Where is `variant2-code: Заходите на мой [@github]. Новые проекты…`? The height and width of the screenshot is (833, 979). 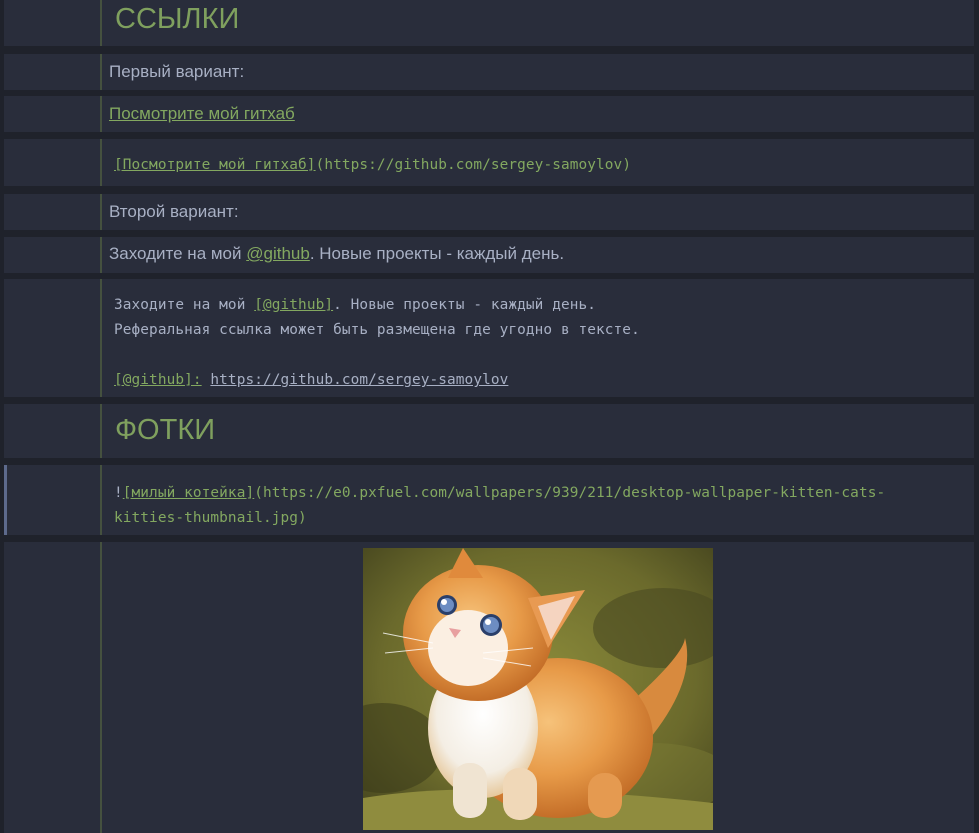
variant2-code: Заходите на мой [@github]. Новые проекты… is located at coordinates (377, 343).